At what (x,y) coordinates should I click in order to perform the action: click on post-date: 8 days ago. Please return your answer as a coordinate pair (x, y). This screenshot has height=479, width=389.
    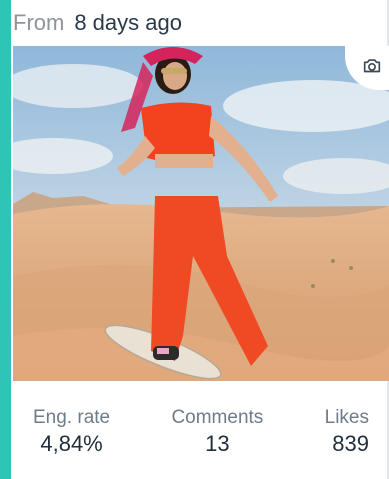
    Looking at the image, I should click on (128, 22).